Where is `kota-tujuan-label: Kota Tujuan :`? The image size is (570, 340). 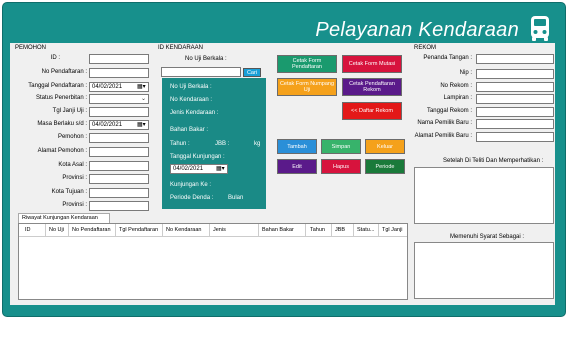 kota-tujuan-label: Kota Tujuan : is located at coordinates (69, 192).